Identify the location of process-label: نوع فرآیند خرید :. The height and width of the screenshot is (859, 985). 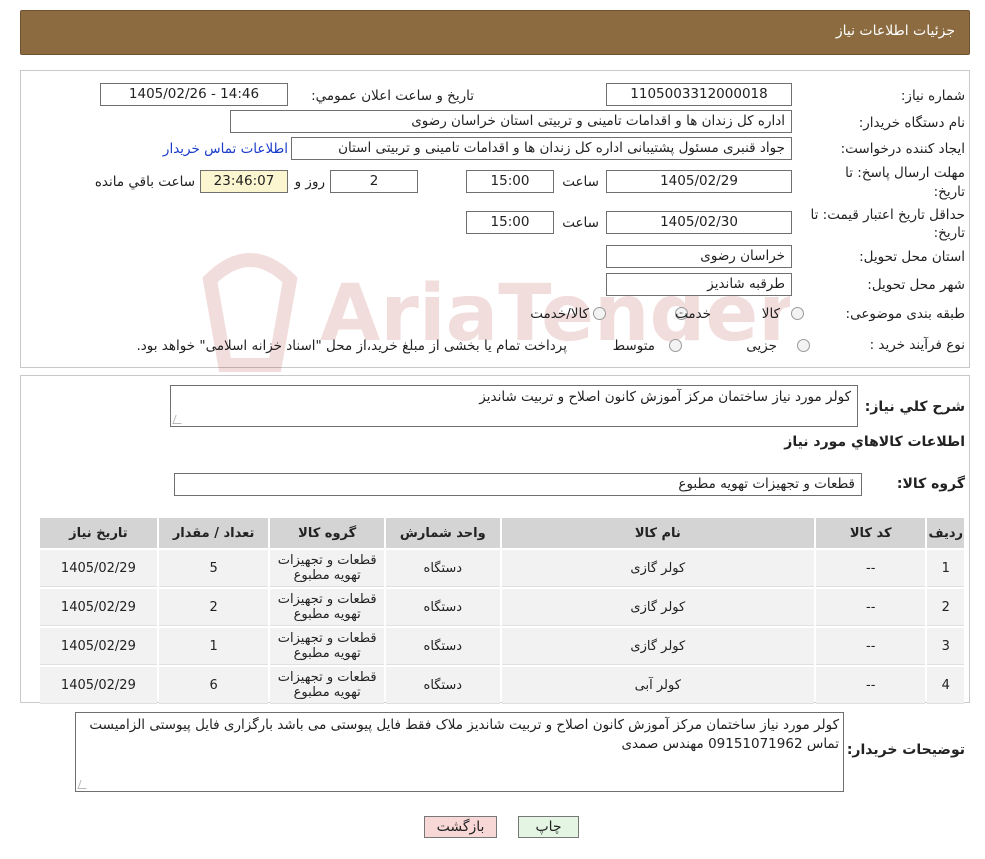
(917, 345).